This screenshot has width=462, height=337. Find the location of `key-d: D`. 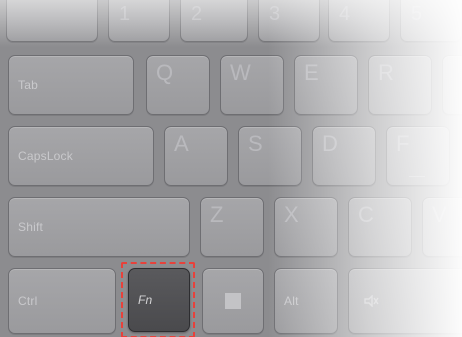

key-d: D is located at coordinates (344, 156).